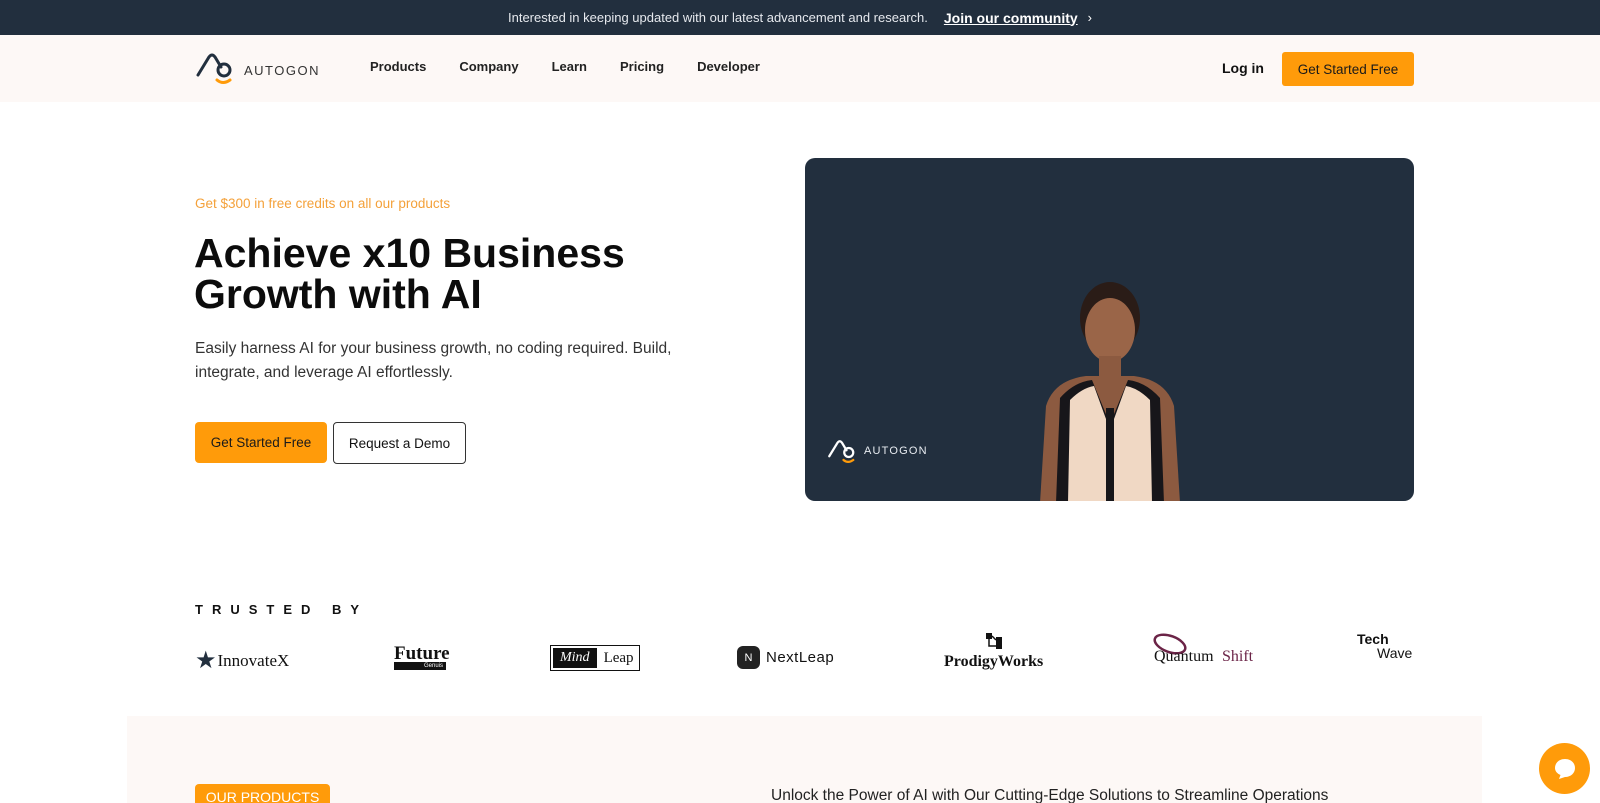 The height and width of the screenshot is (803, 1600). What do you see at coordinates (728, 66) in the screenshot?
I see `menu-item-developer: Developer` at bounding box center [728, 66].